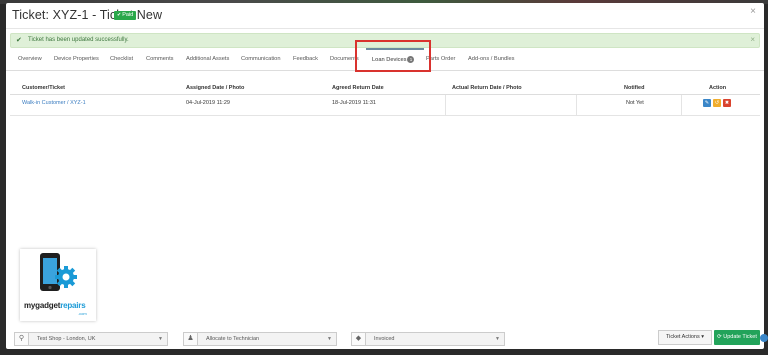 The height and width of the screenshot is (355, 768). What do you see at coordinates (21, 339) in the screenshot?
I see `map-marker-icon: ⚲` at bounding box center [21, 339].